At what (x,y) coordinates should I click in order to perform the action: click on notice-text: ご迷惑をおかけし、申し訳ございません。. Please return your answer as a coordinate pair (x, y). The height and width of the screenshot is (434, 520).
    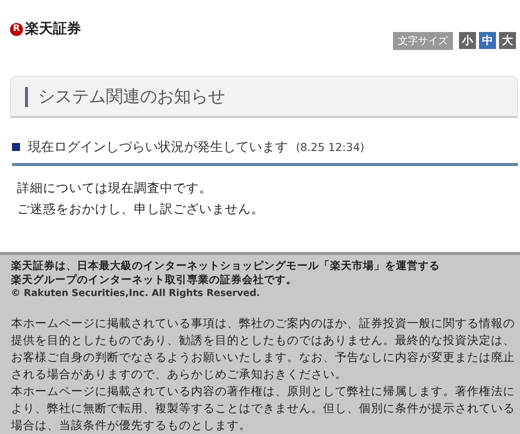
    Looking at the image, I should click on (141, 209).